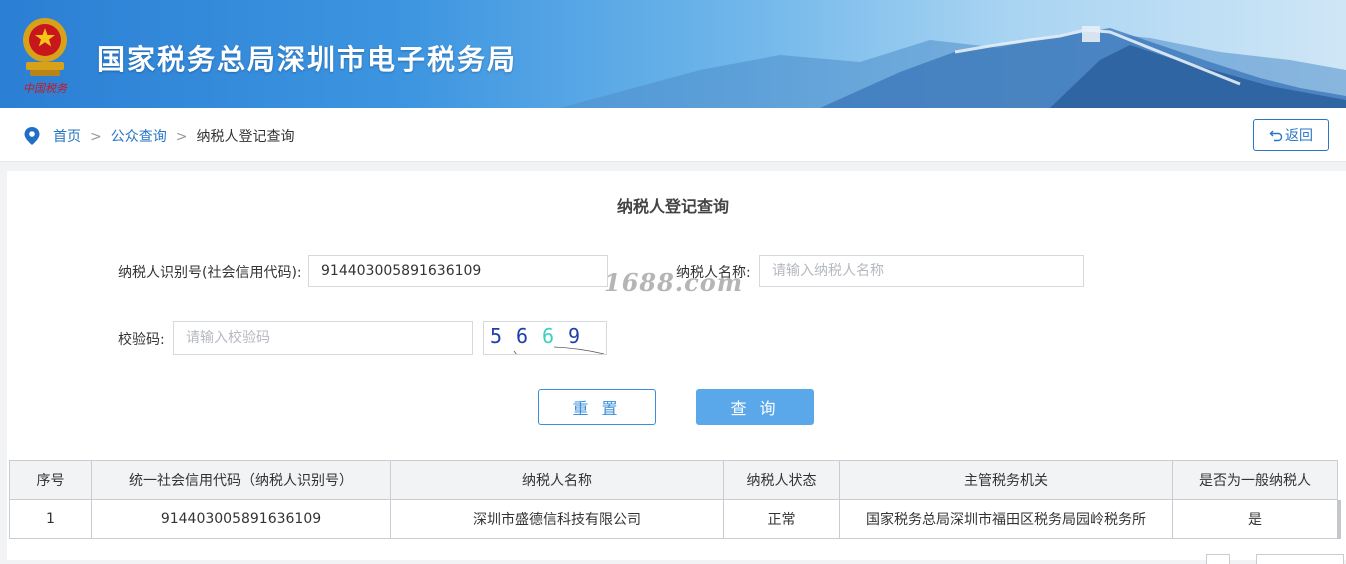  I want to click on table-cell-credit-code: 914403005891636109, so click(241, 519).